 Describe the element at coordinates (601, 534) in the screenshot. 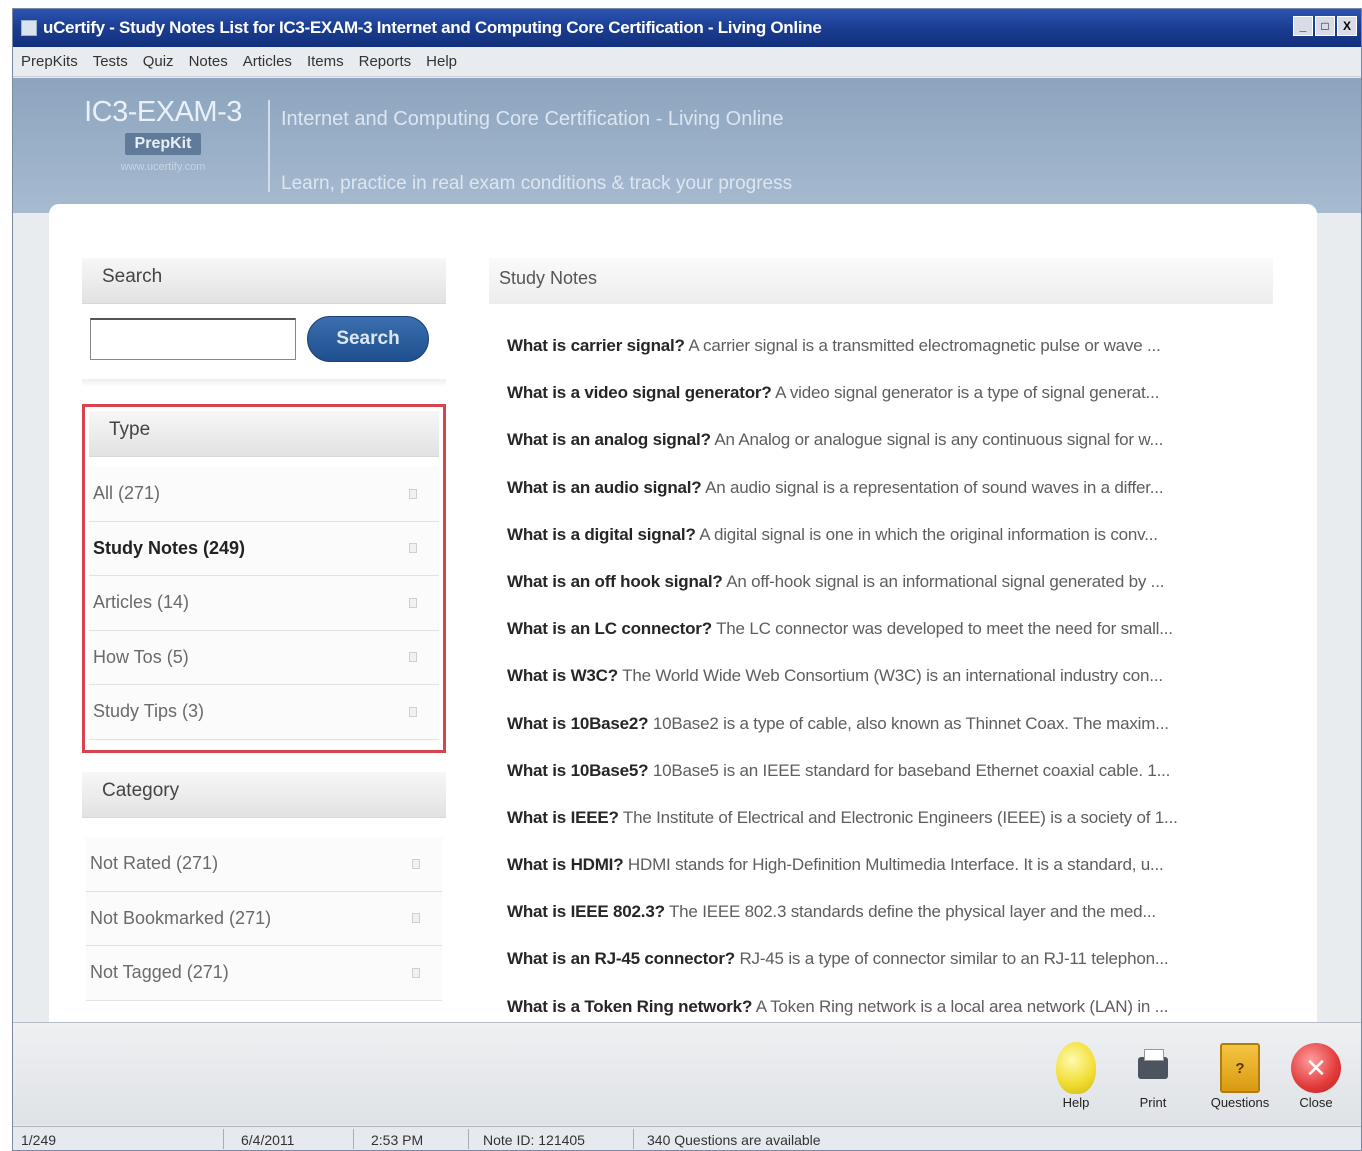

I see `note-question: What is a digital signal?` at that location.